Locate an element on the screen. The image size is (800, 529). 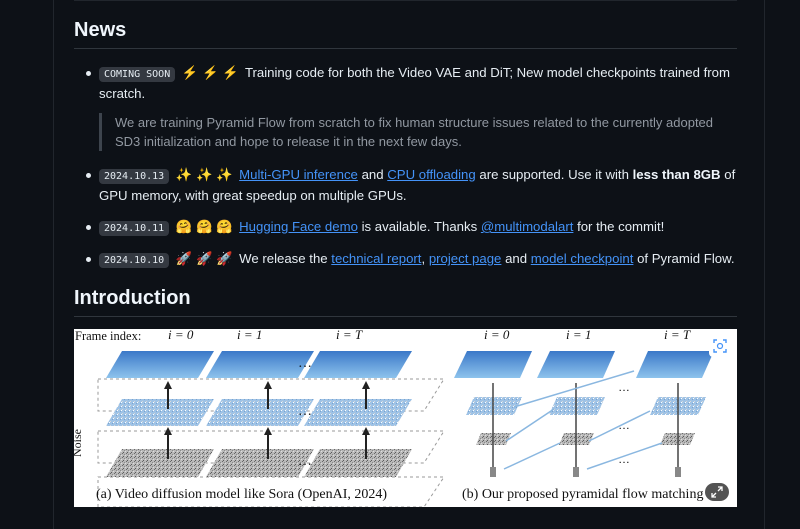
content-border-right is located at coordinates (764, 264).